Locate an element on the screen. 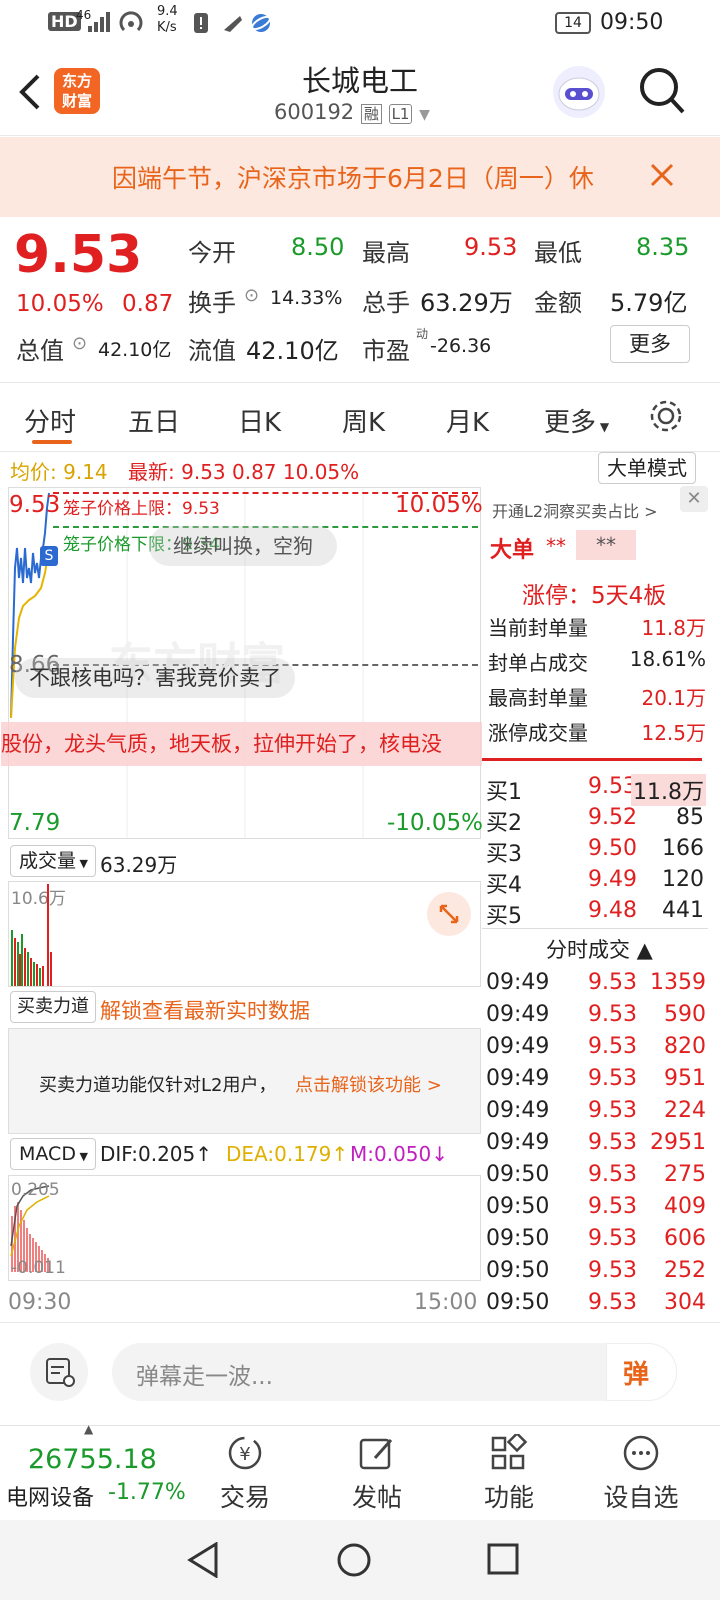 Image resolution: width=720 pixels, height=1600 pixels. signal-icon is located at coordinates (99, 22).